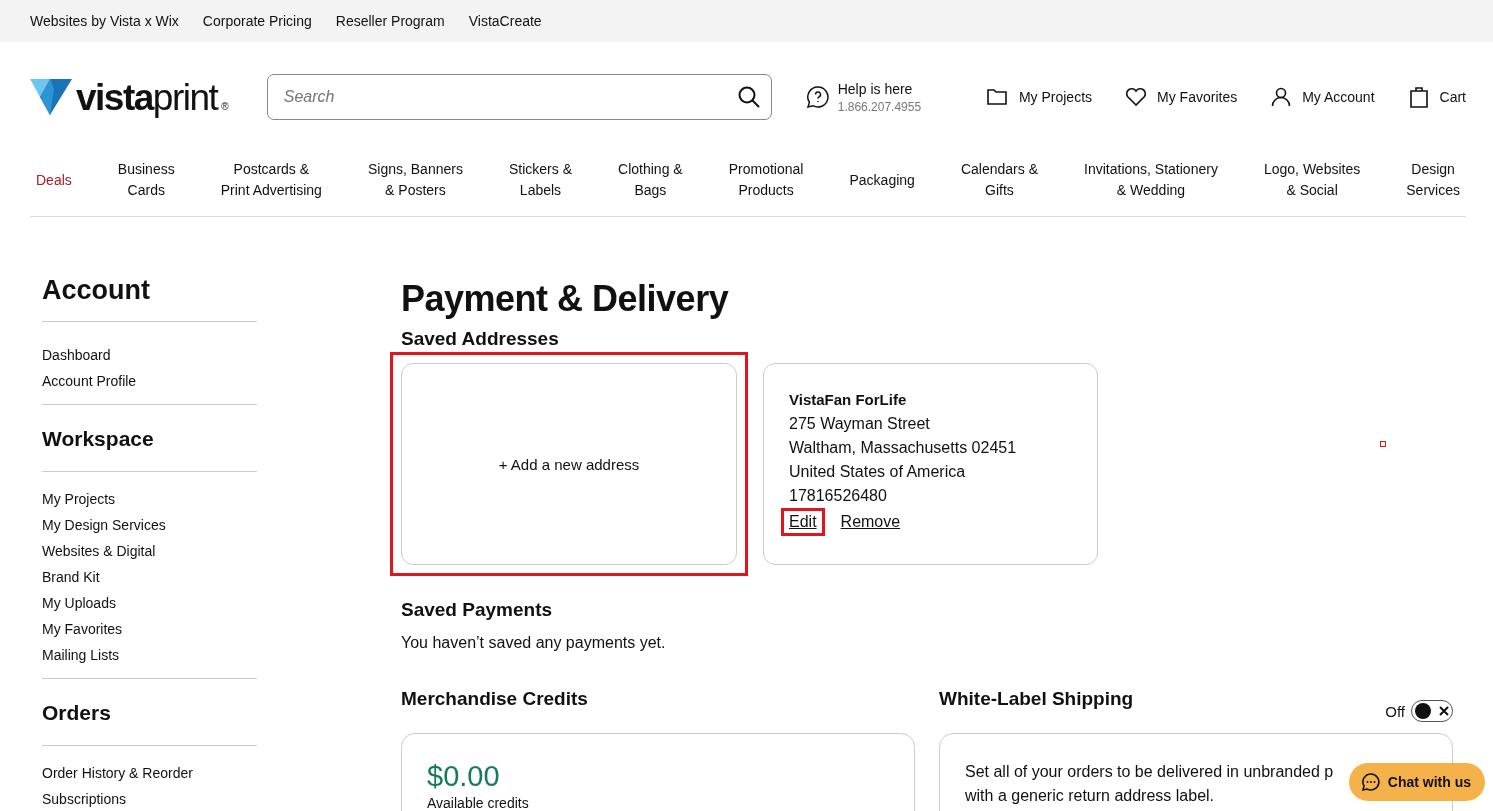 This screenshot has width=1493, height=811. What do you see at coordinates (999, 180) in the screenshot?
I see `nav-item: Calendars & Gifts` at bounding box center [999, 180].